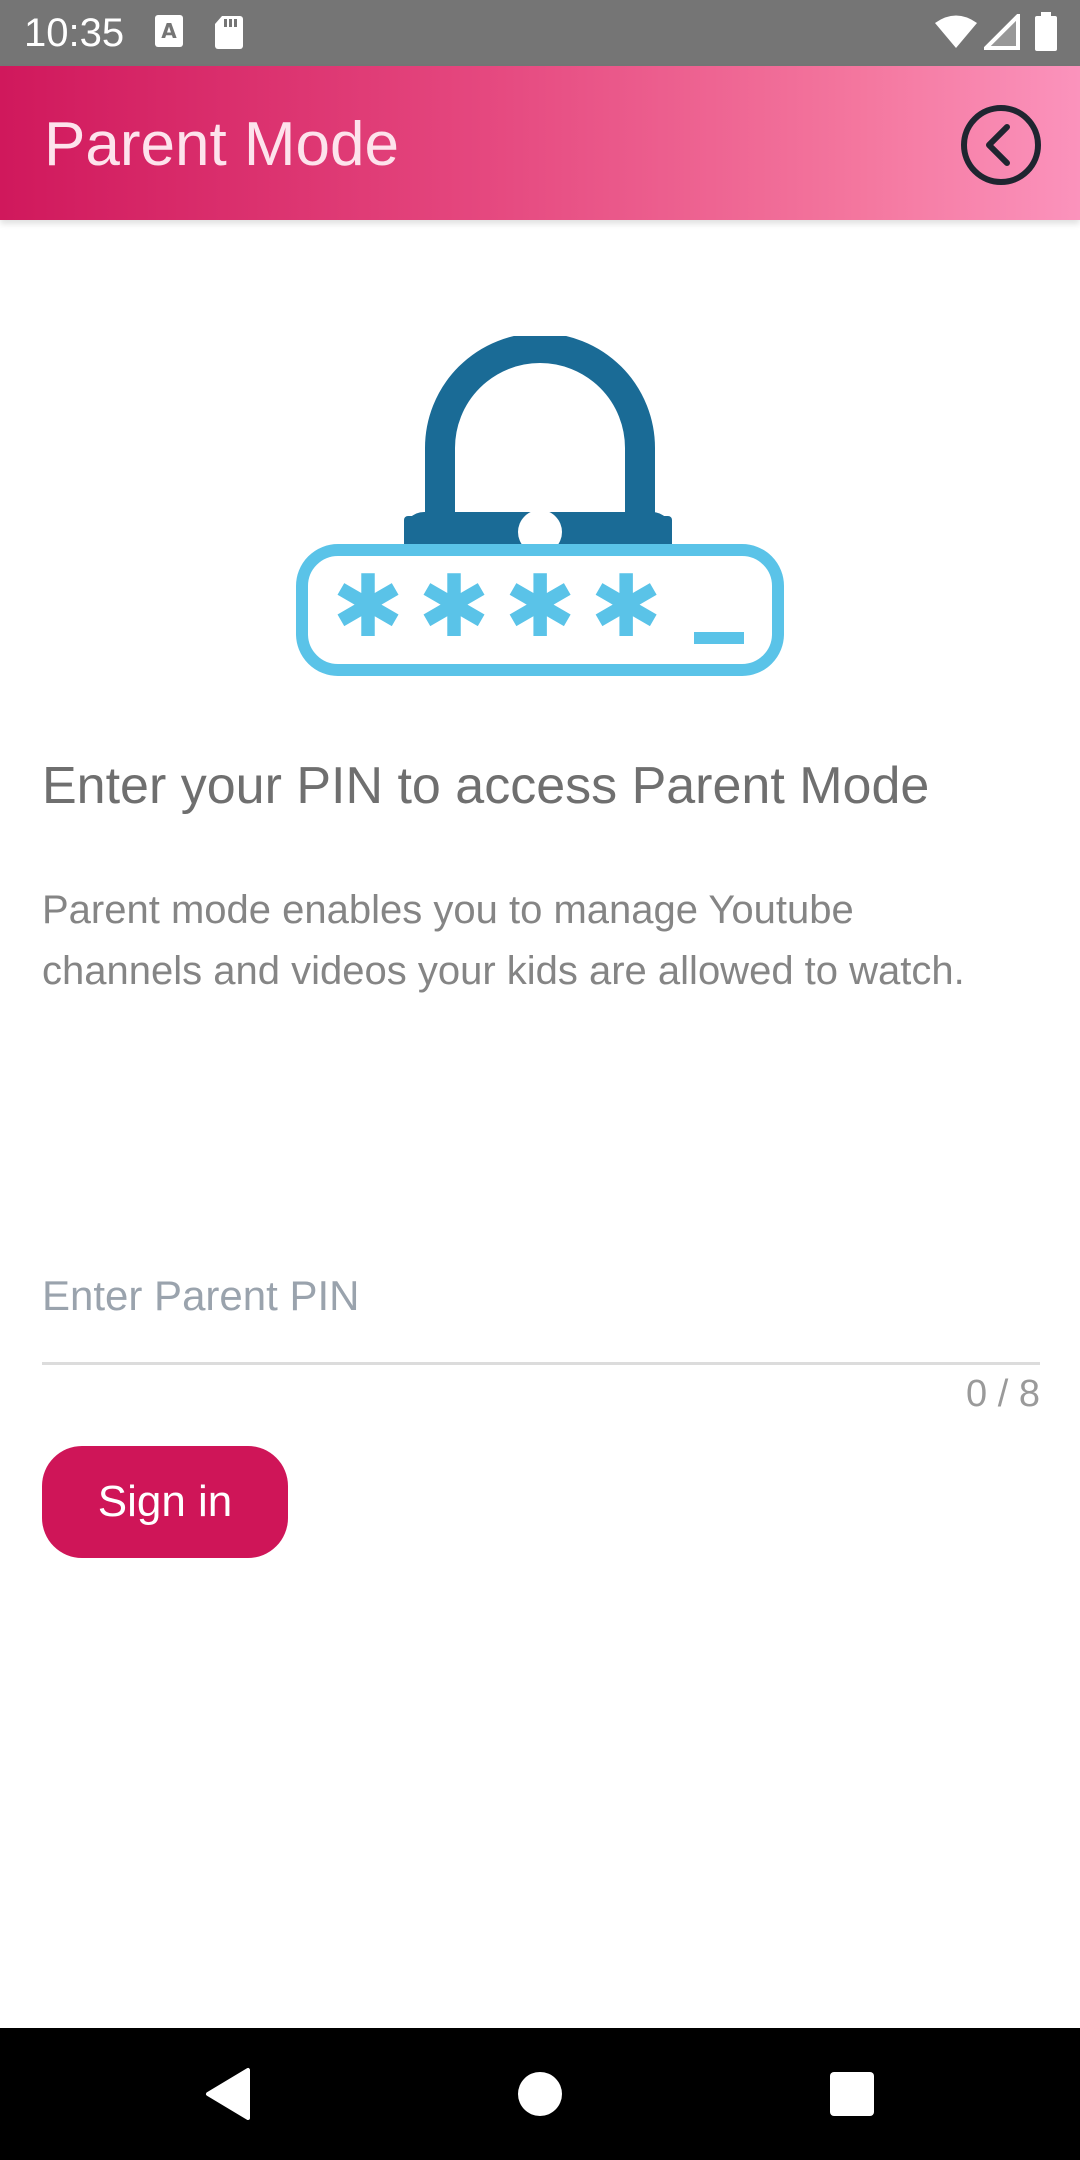 The width and height of the screenshot is (1080, 2160). Describe the element at coordinates (1001, 149) in the screenshot. I see `chevron-left-circle-icon` at that location.